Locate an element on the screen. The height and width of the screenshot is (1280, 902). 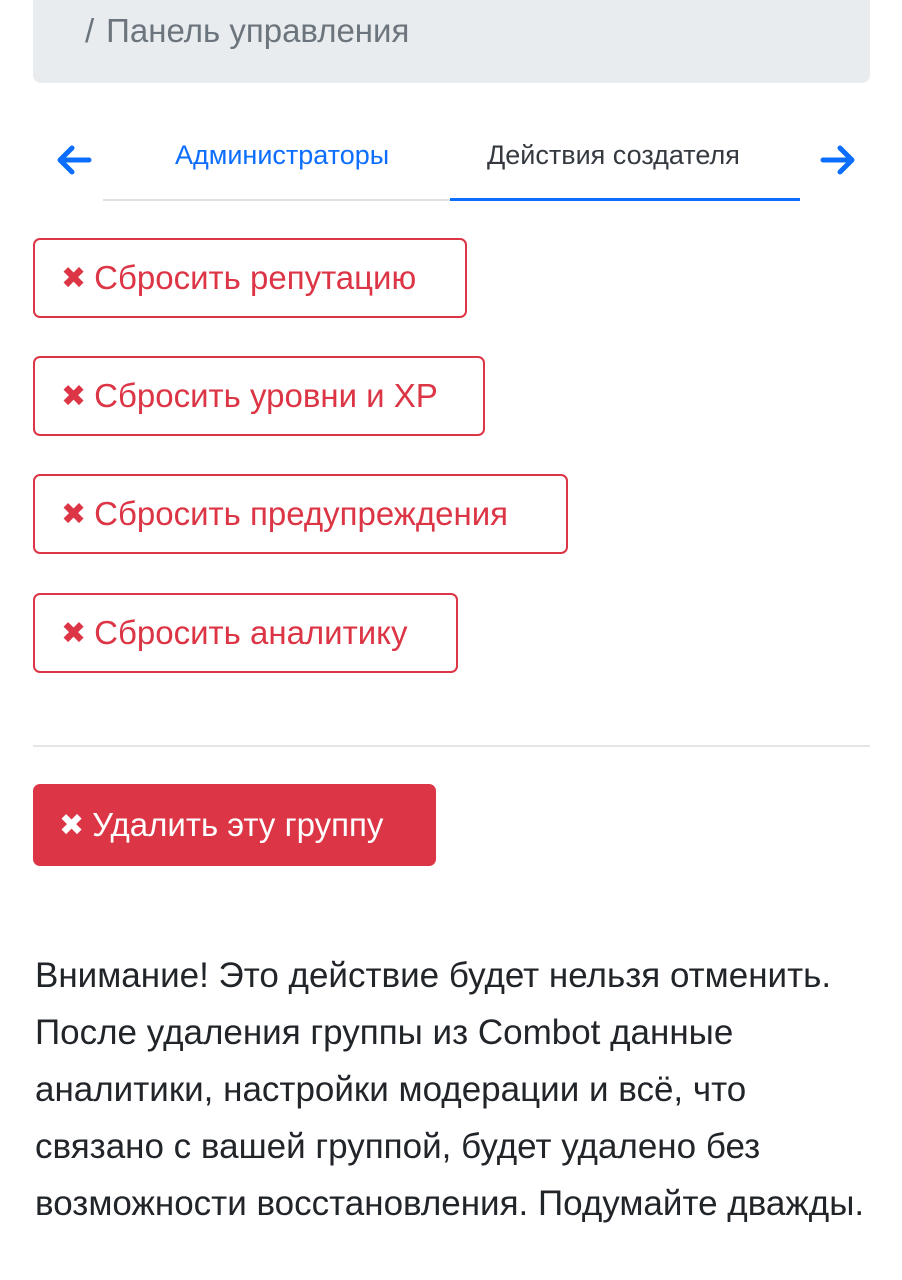
reset-warnings-label: Сбросить предупреждения is located at coordinates (301, 513).